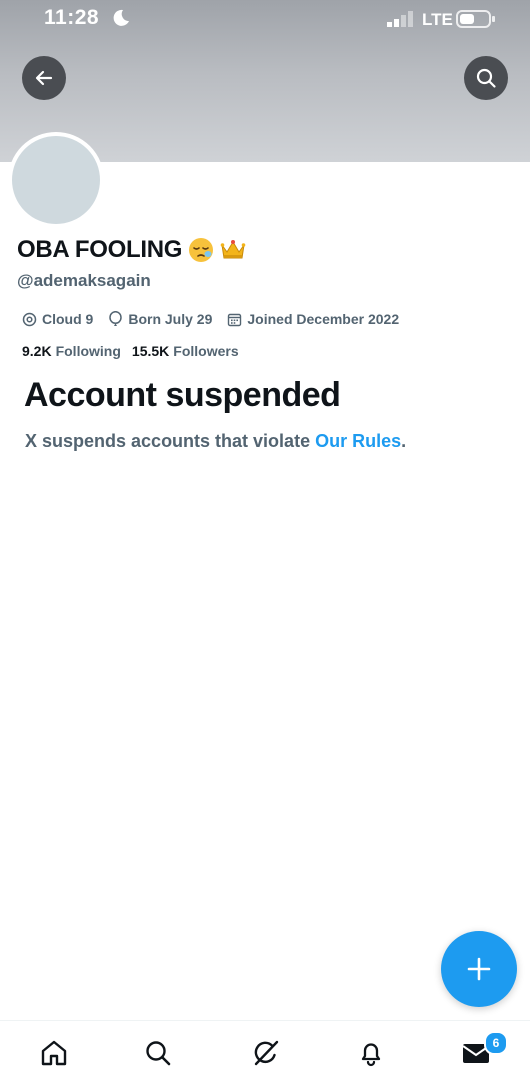 The image size is (530, 1081). Describe the element at coordinates (437, 19) in the screenshot. I see `network-label: LTE` at that location.